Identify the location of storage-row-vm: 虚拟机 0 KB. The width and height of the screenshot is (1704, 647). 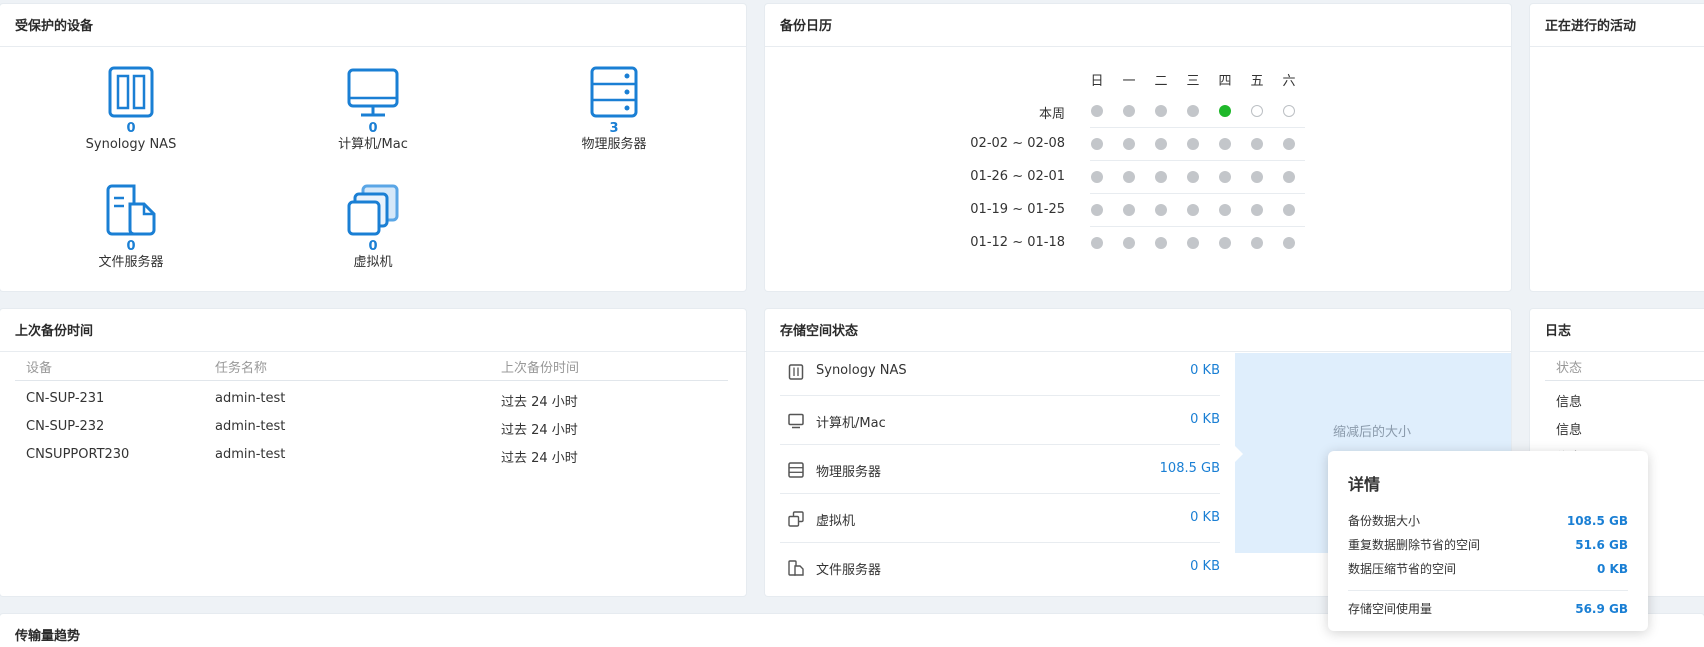
(1000, 519).